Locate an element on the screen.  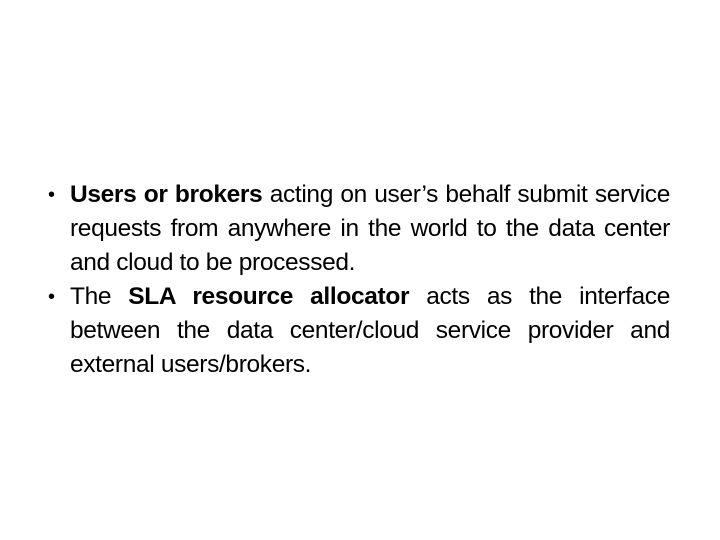
bullet-text-bold: SLA resource allocator is located at coordinates (269, 296).